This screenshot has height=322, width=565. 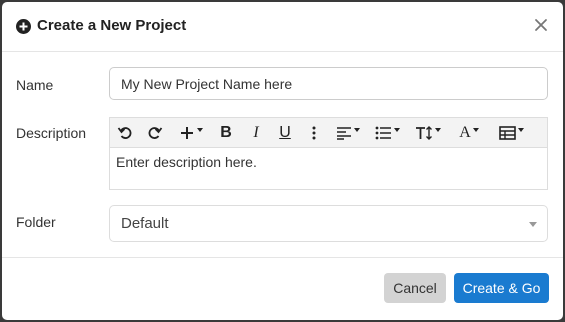 What do you see at coordinates (36, 222) in the screenshot?
I see `folder-label: Folder` at bounding box center [36, 222].